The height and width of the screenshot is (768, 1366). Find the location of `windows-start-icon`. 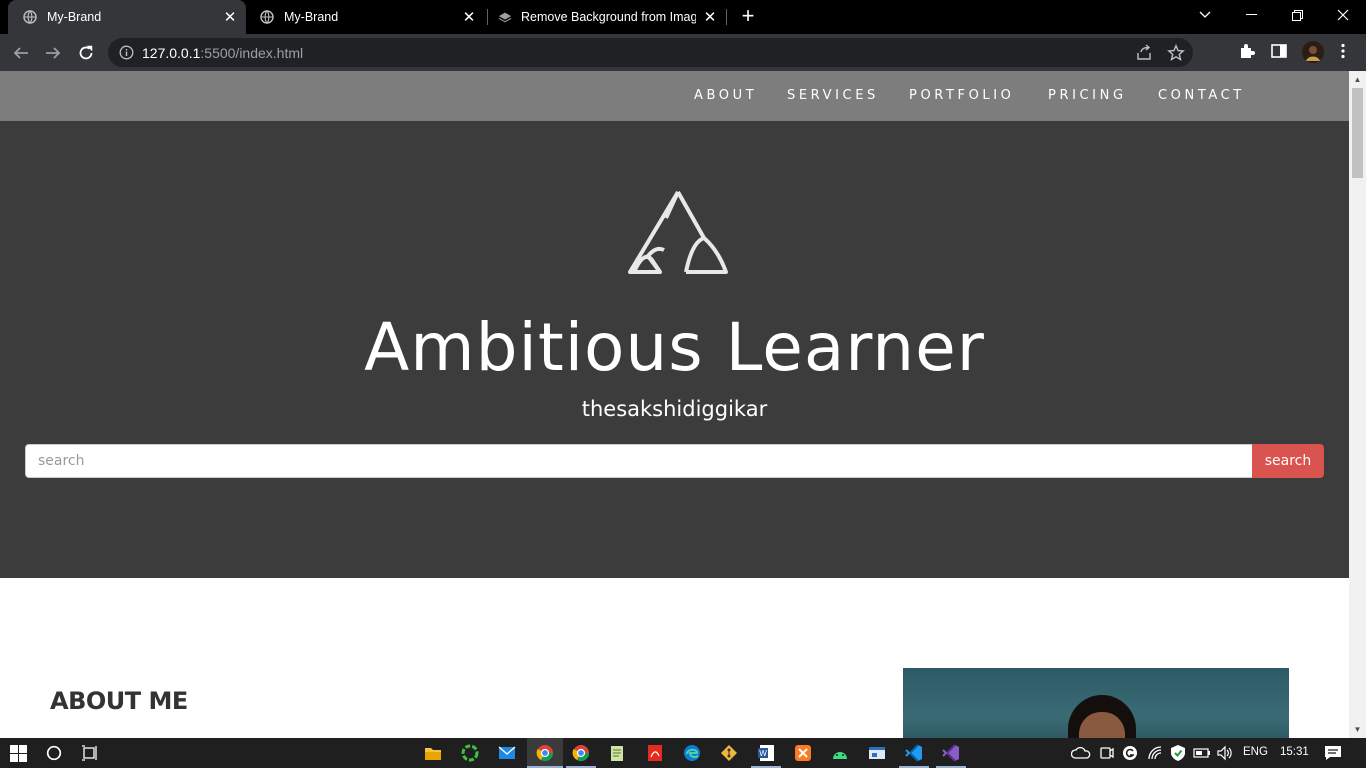

windows-start-icon is located at coordinates (18, 753).